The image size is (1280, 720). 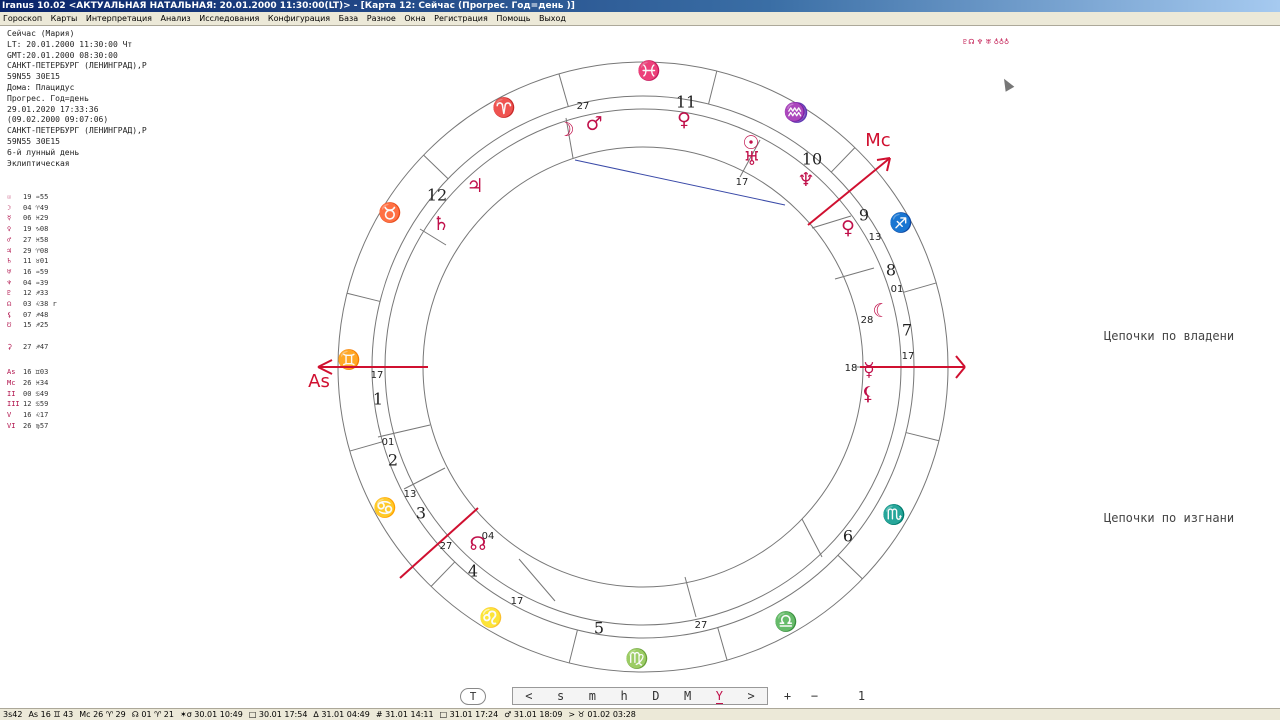 I want to click on status-field: Mc 26 ♈ 29, so click(x=102, y=714).